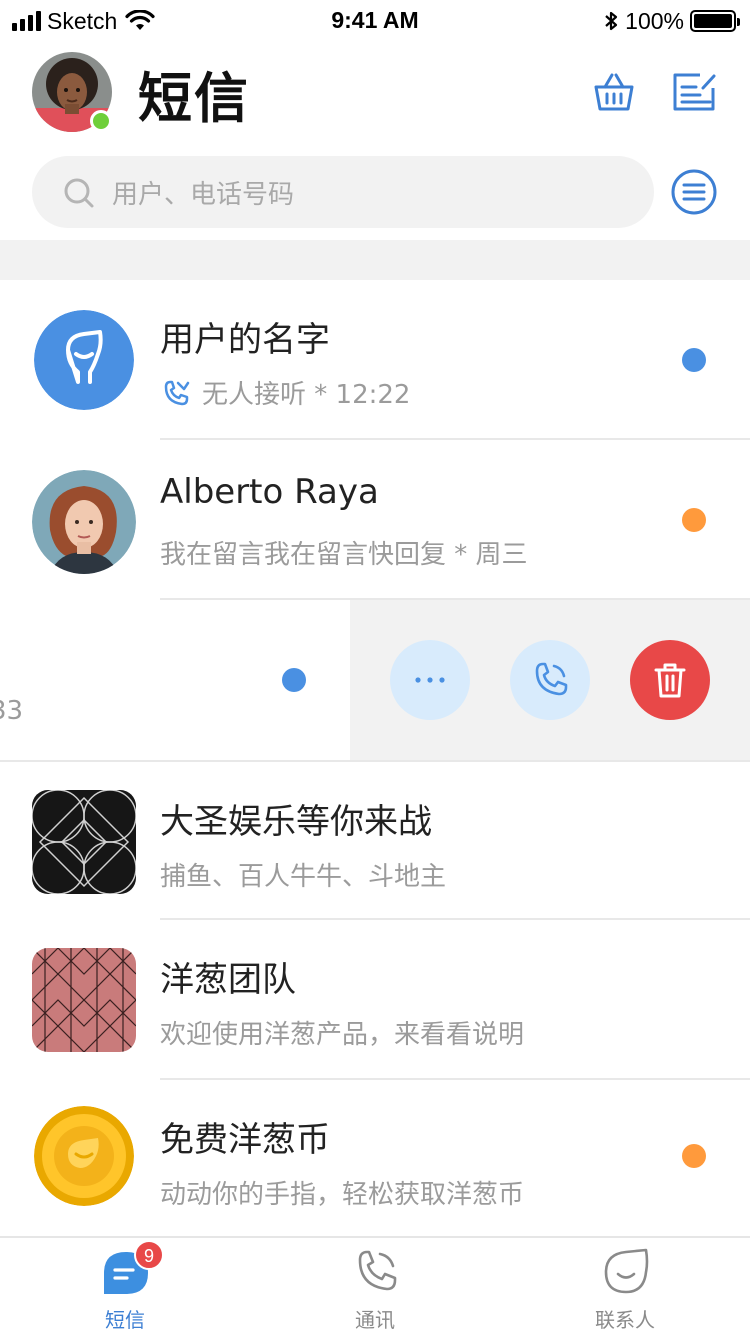  I want to click on more-icon, so click(430, 680).